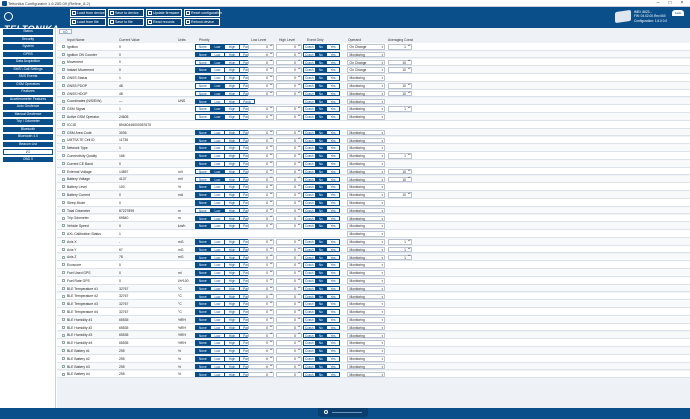 The width and height of the screenshot is (690, 419). What do you see at coordinates (28, 62) in the screenshot?
I see `sidebar-item-data-acquisition: Data Acquisition` at bounding box center [28, 62].